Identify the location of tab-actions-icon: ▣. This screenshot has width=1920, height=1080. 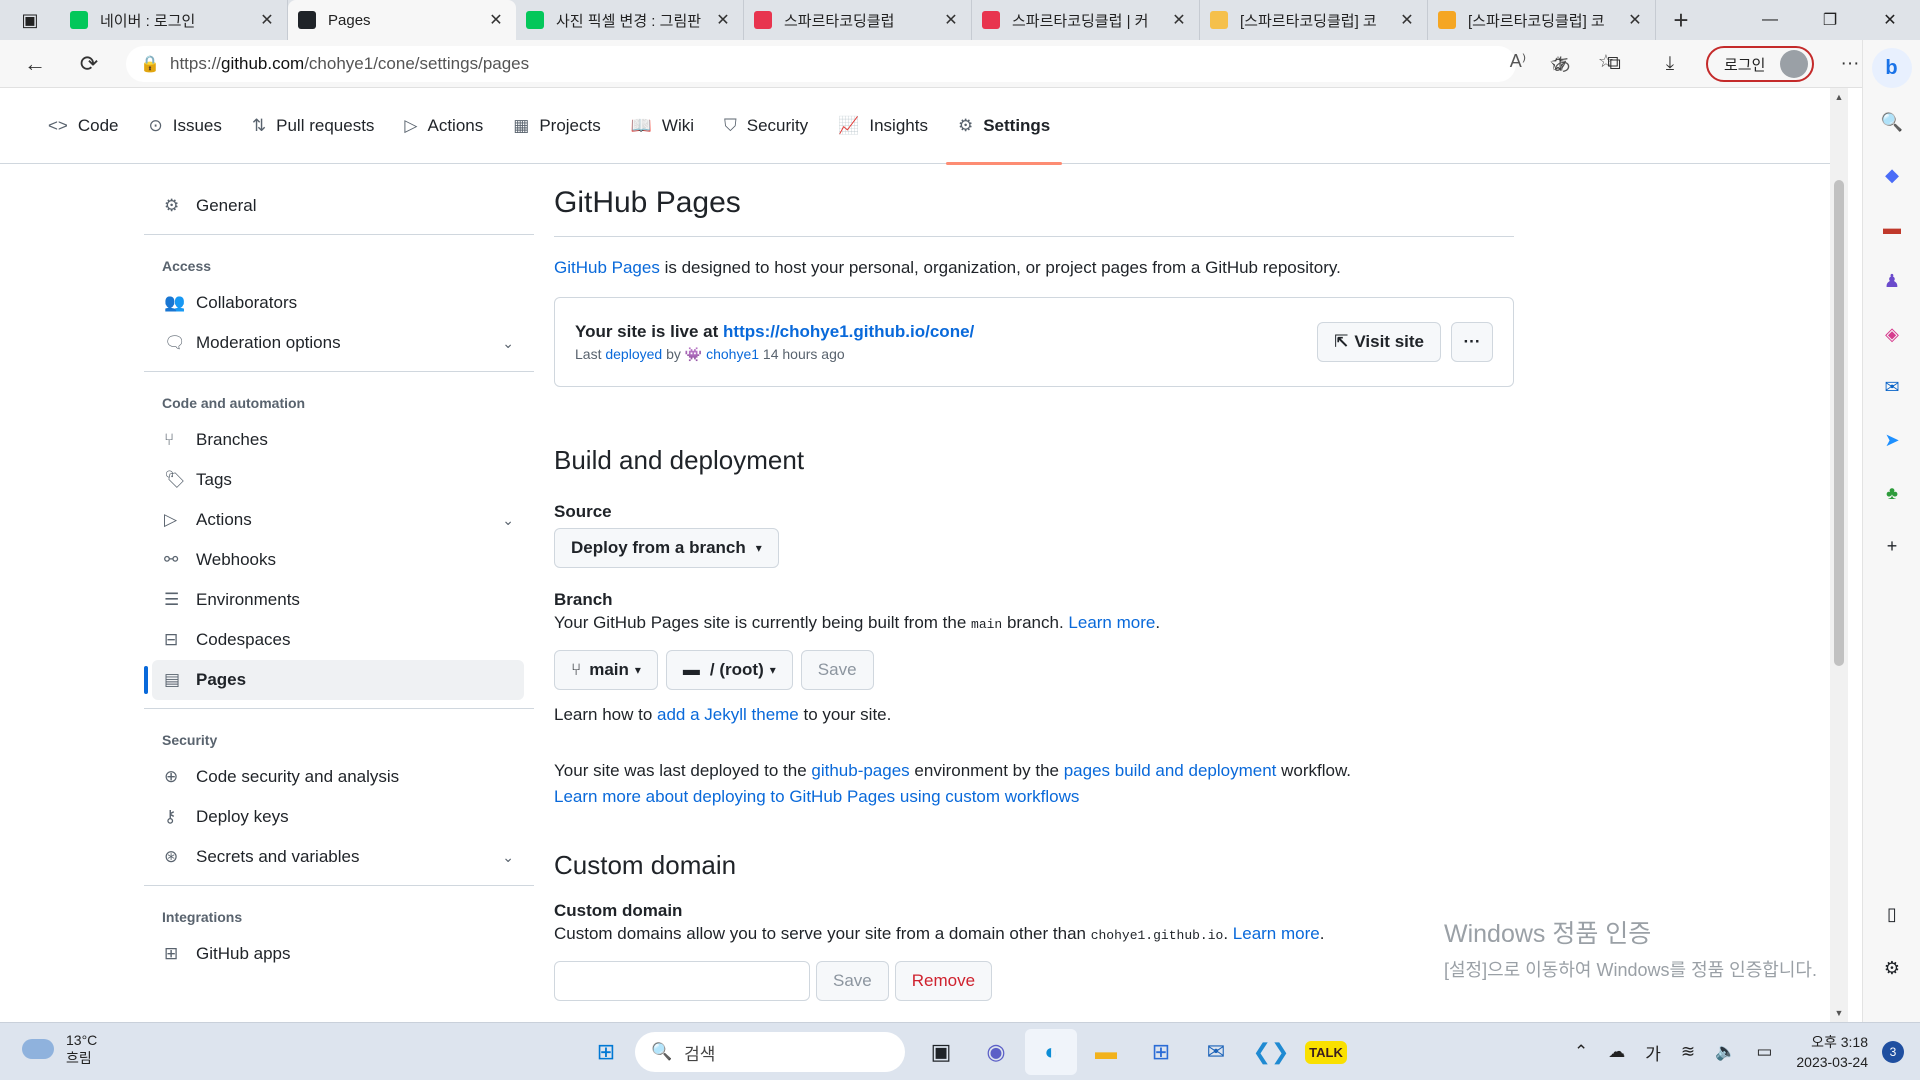
(30, 20).